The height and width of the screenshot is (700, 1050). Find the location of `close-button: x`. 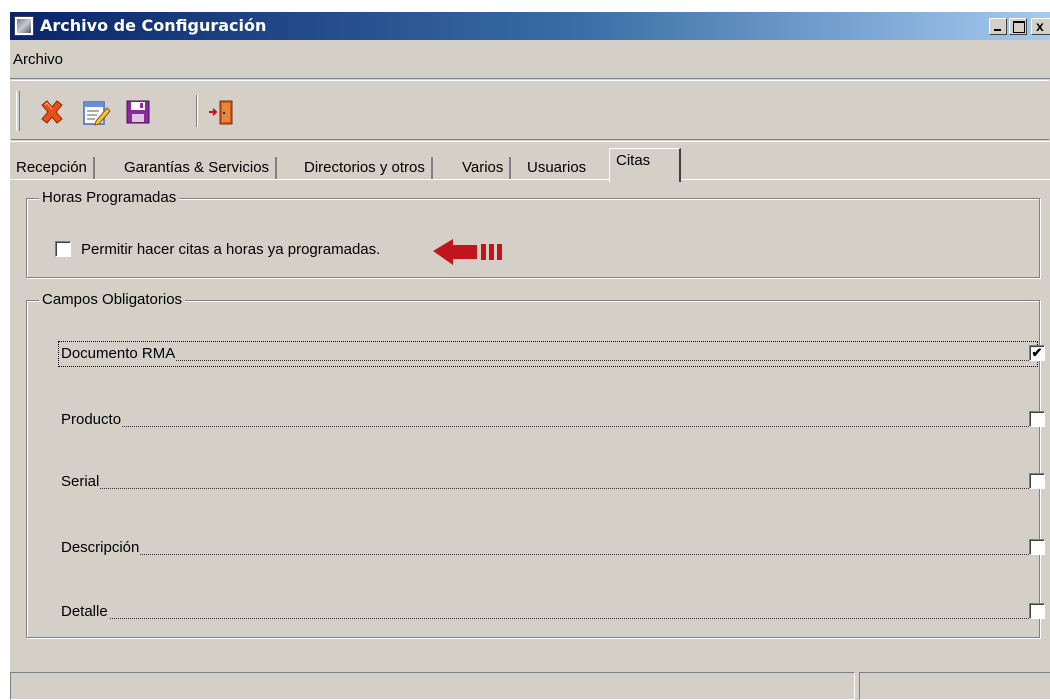

close-button: x is located at coordinates (1040, 26).